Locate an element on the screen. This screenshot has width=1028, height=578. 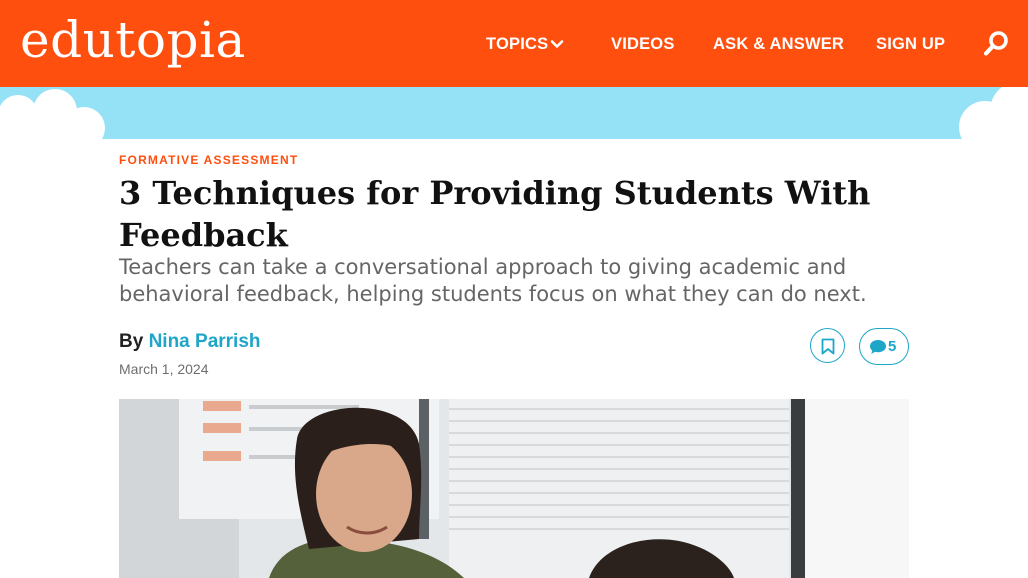
nav-videos: VIDEOS is located at coordinates (643, 44).